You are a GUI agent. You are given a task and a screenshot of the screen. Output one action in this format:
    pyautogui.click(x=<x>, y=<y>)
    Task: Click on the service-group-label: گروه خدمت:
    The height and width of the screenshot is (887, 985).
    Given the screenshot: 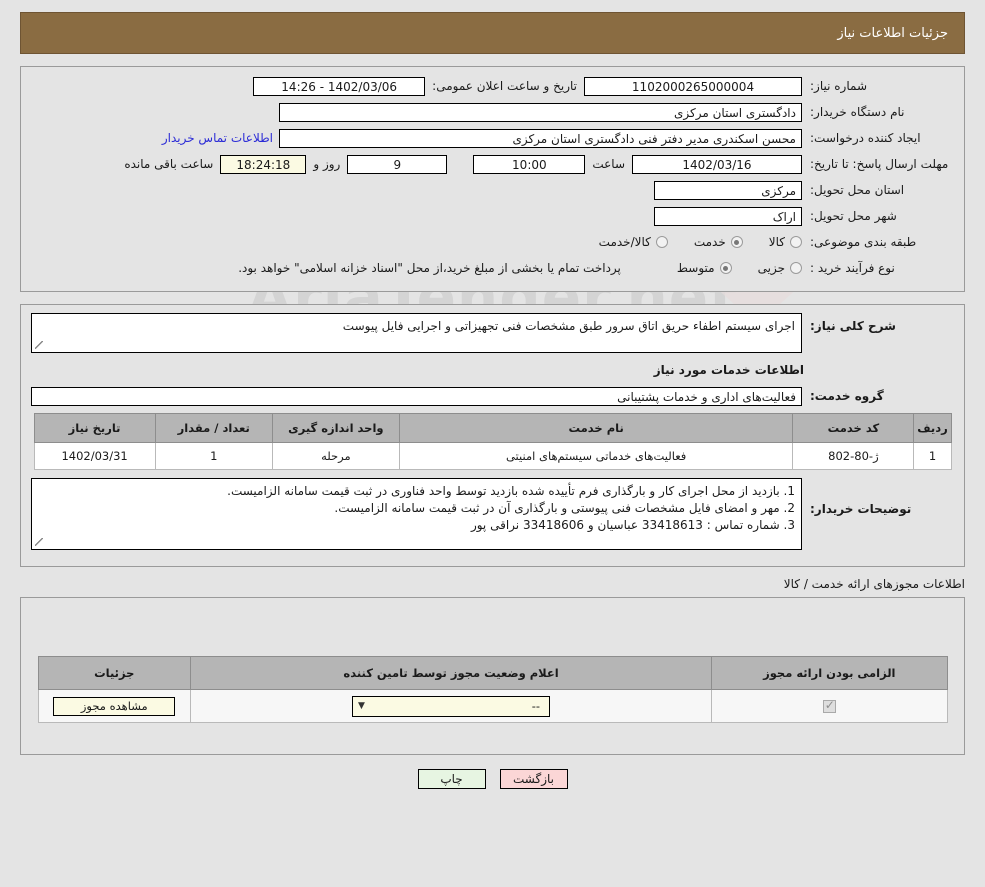 What is the action you would take?
    pyautogui.click(x=847, y=396)
    